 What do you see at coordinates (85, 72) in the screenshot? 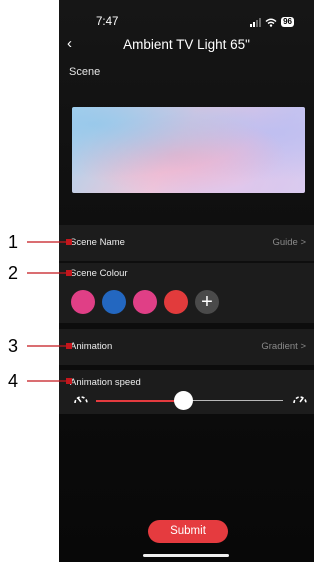
I see `scene-label: Scene` at bounding box center [85, 72].